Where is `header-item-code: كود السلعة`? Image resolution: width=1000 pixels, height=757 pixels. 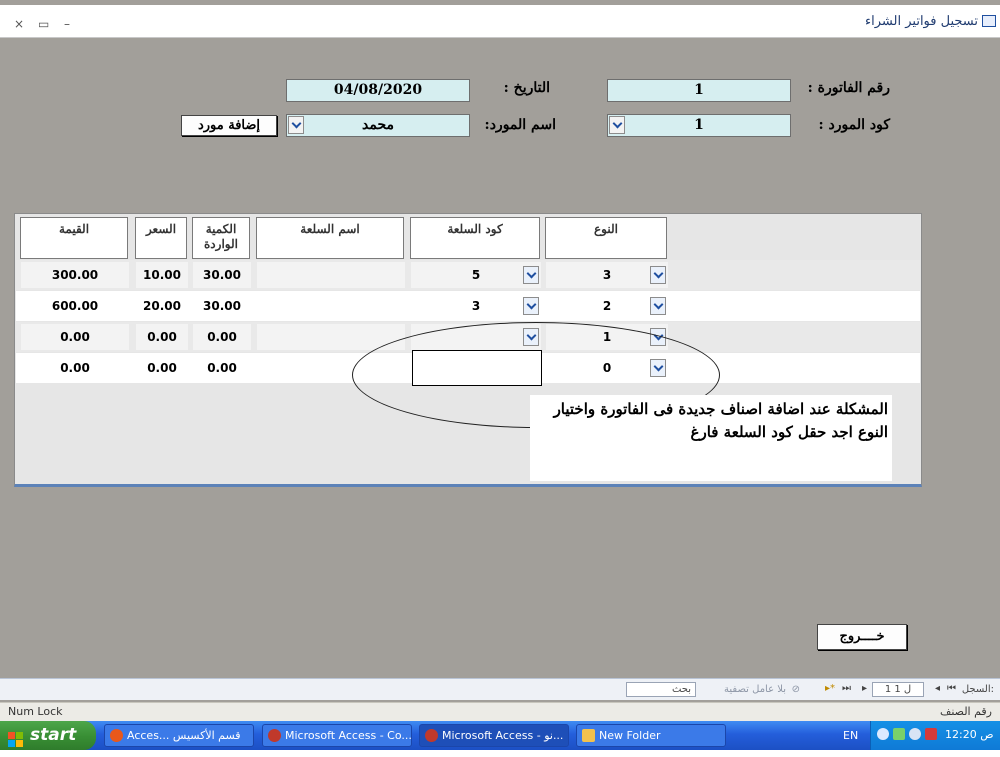
header-item-code: كود السلعة is located at coordinates (475, 238).